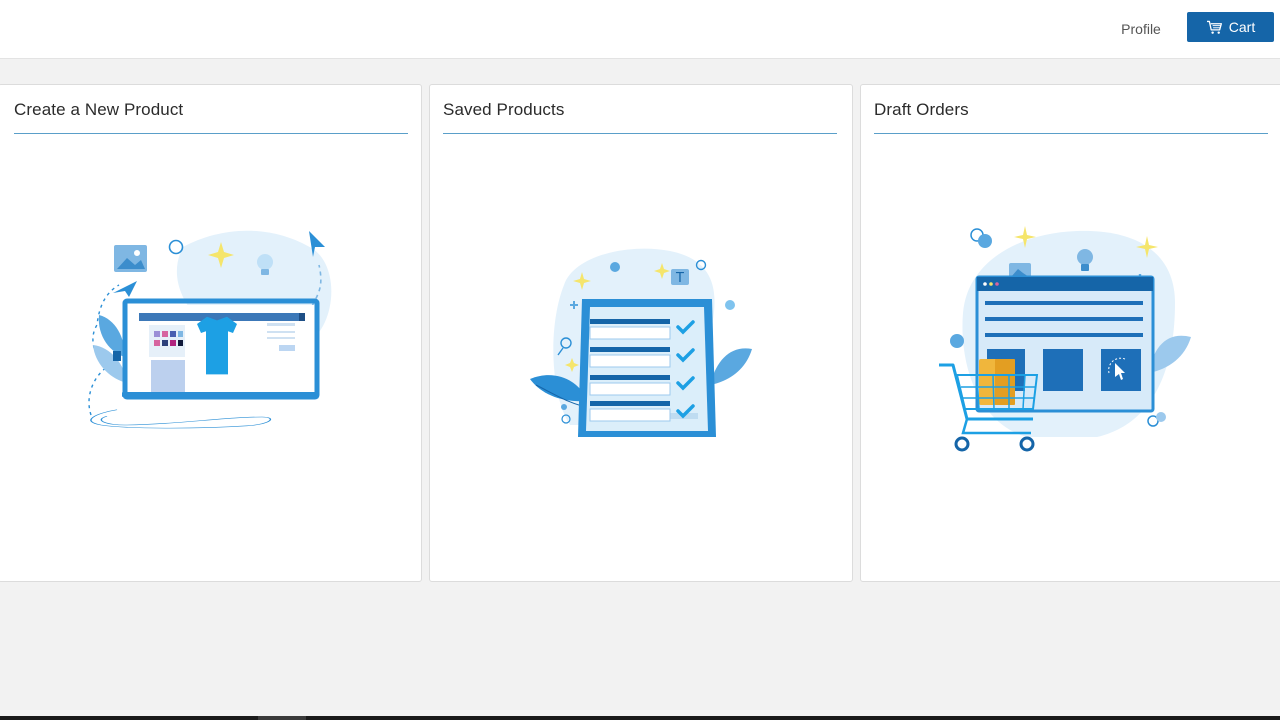  Describe the element at coordinates (921, 109) in the screenshot. I see `card-title: Draft Orders` at that location.